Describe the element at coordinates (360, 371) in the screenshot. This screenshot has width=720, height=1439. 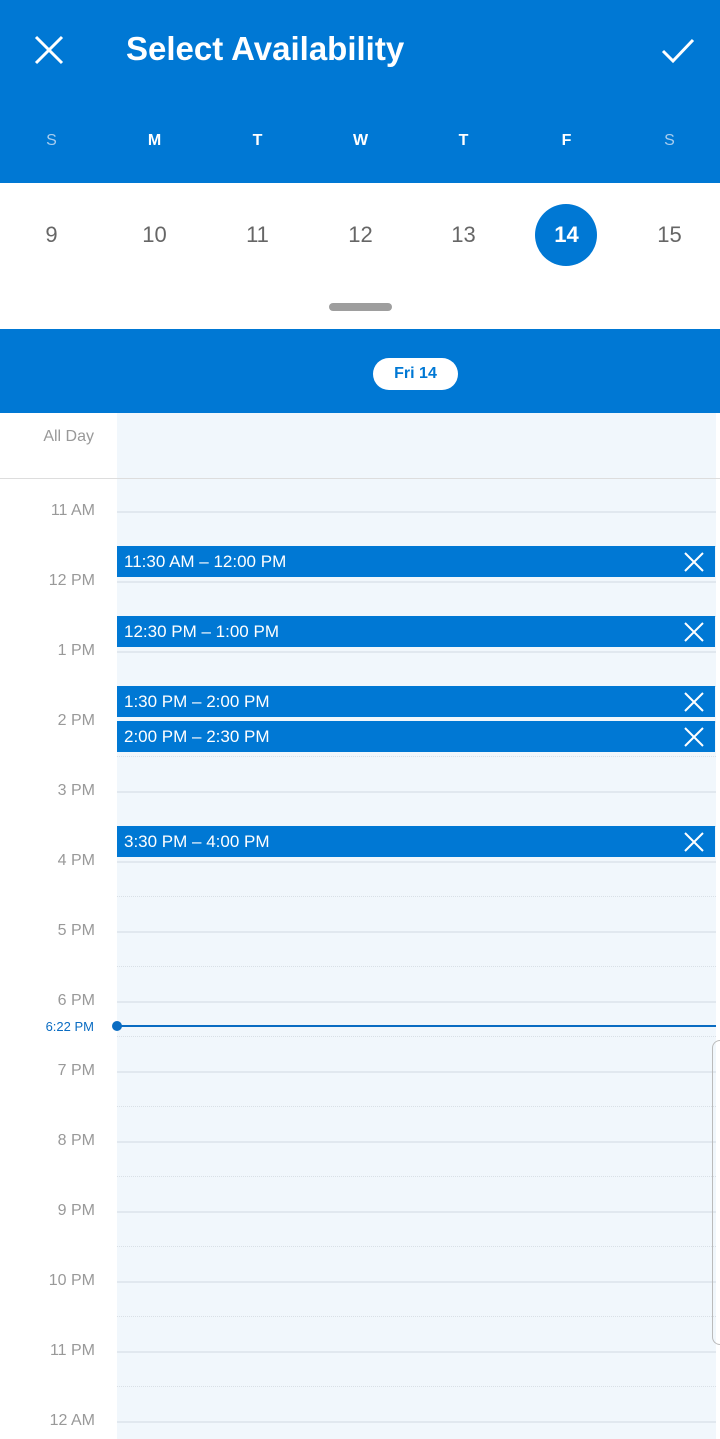
I see `day-header` at that location.